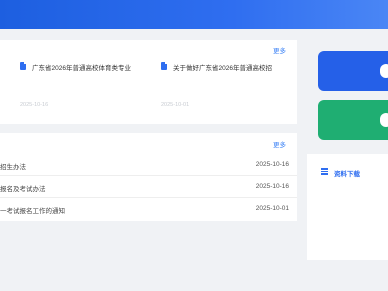  Describe the element at coordinates (324, 171) in the screenshot. I see `list-icon` at that location.